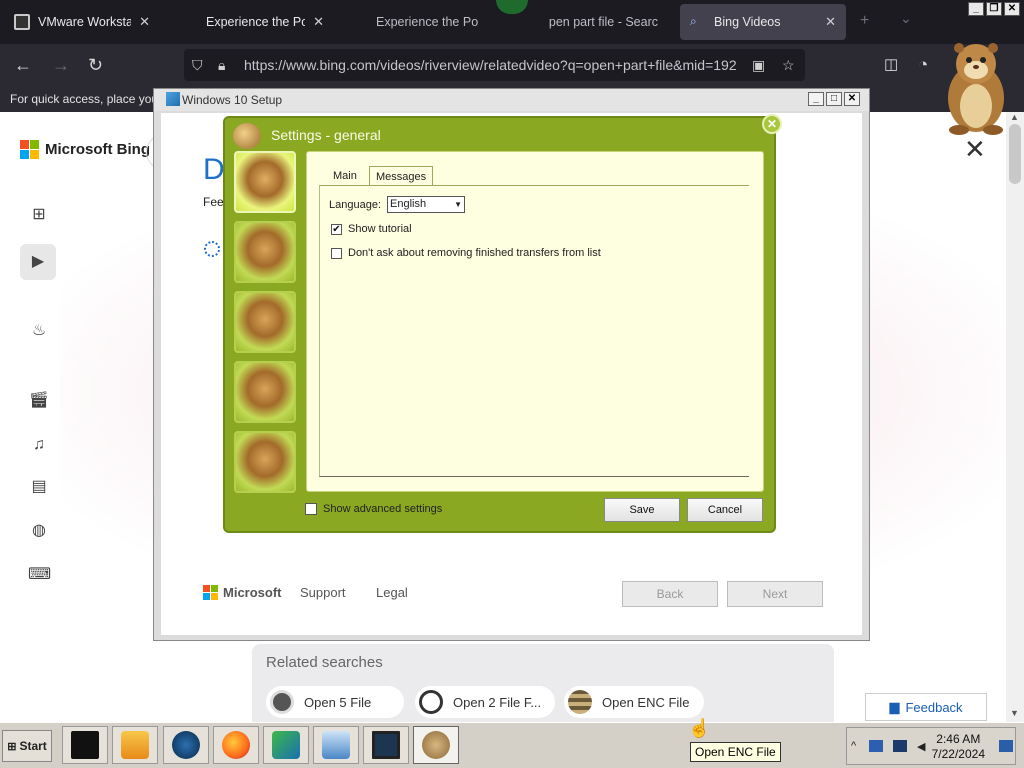 This screenshot has height=768, width=1024. I want to click on taskbar-app-monitor, so click(386, 745).